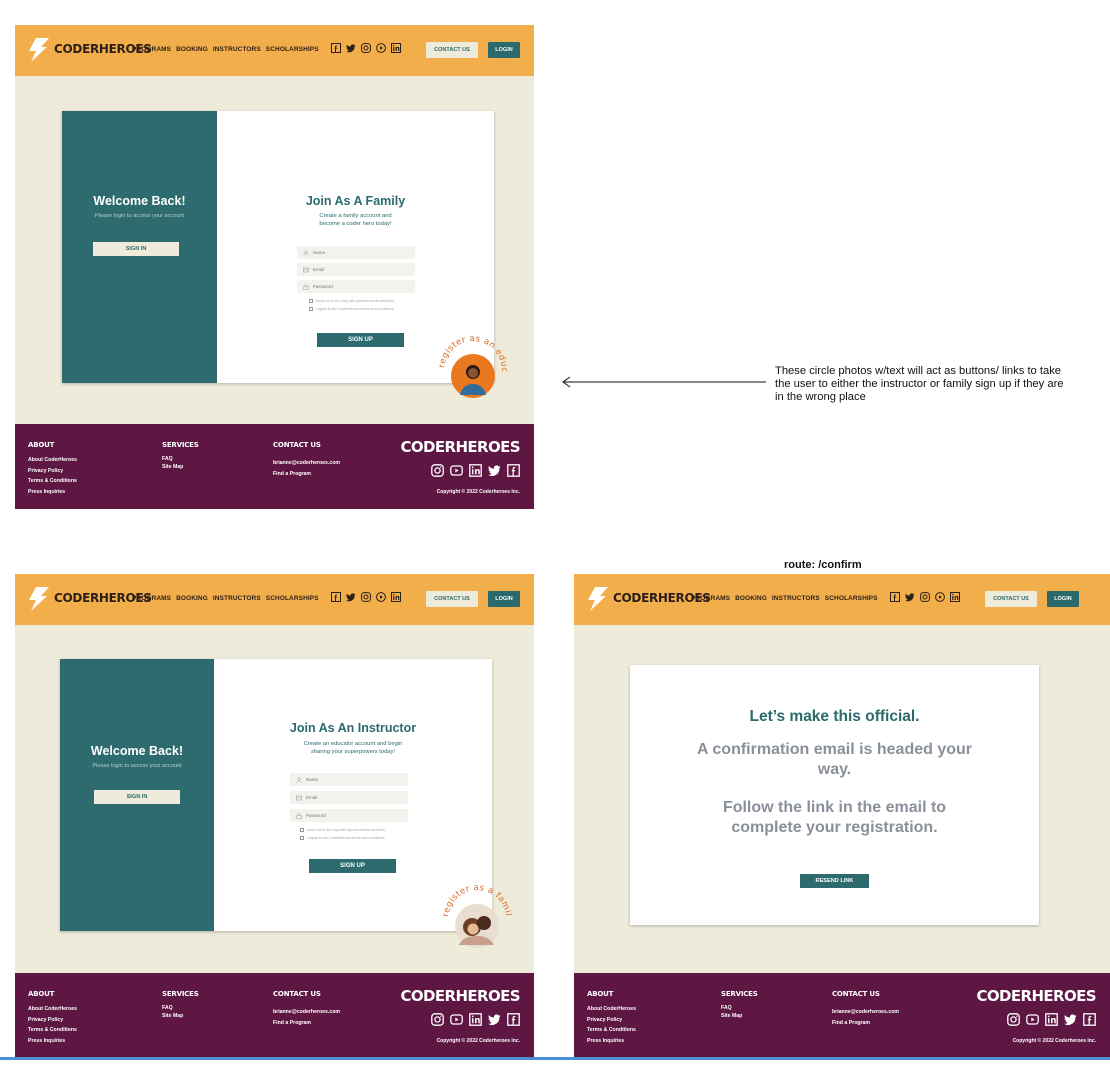 This screenshot has width=1110, height=1076. I want to click on register-family-badge: register as a family, so click(477, 919).